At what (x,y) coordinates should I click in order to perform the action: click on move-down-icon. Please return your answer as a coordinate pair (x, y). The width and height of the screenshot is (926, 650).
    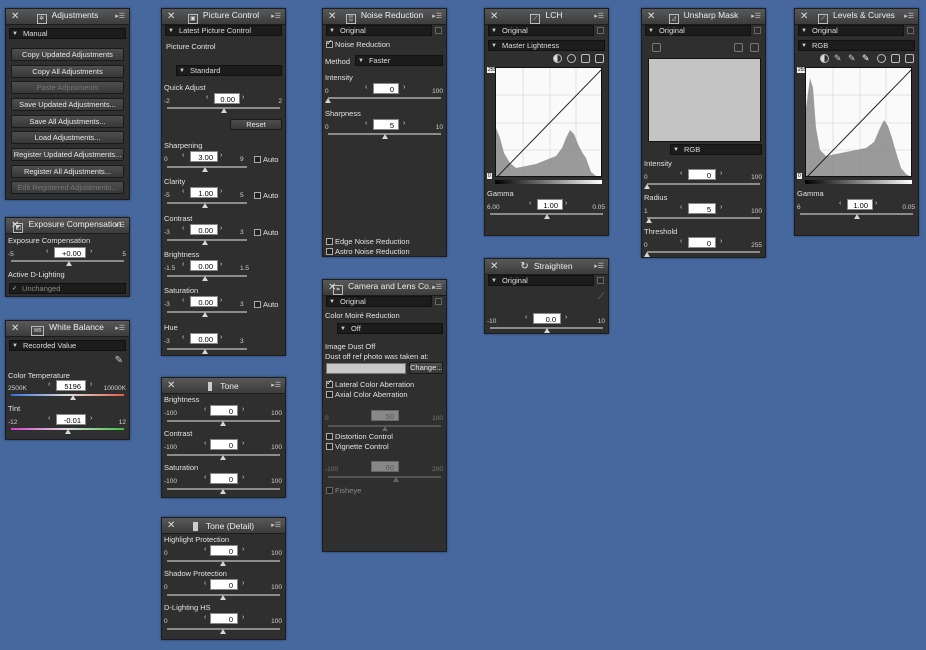
    Looking at the image, I should click on (754, 47).